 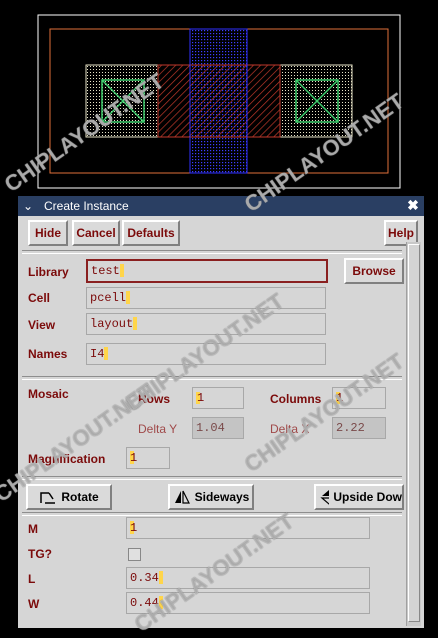 I want to click on title-bar: ⌄ Create Instance ✖, so click(x=221, y=206).